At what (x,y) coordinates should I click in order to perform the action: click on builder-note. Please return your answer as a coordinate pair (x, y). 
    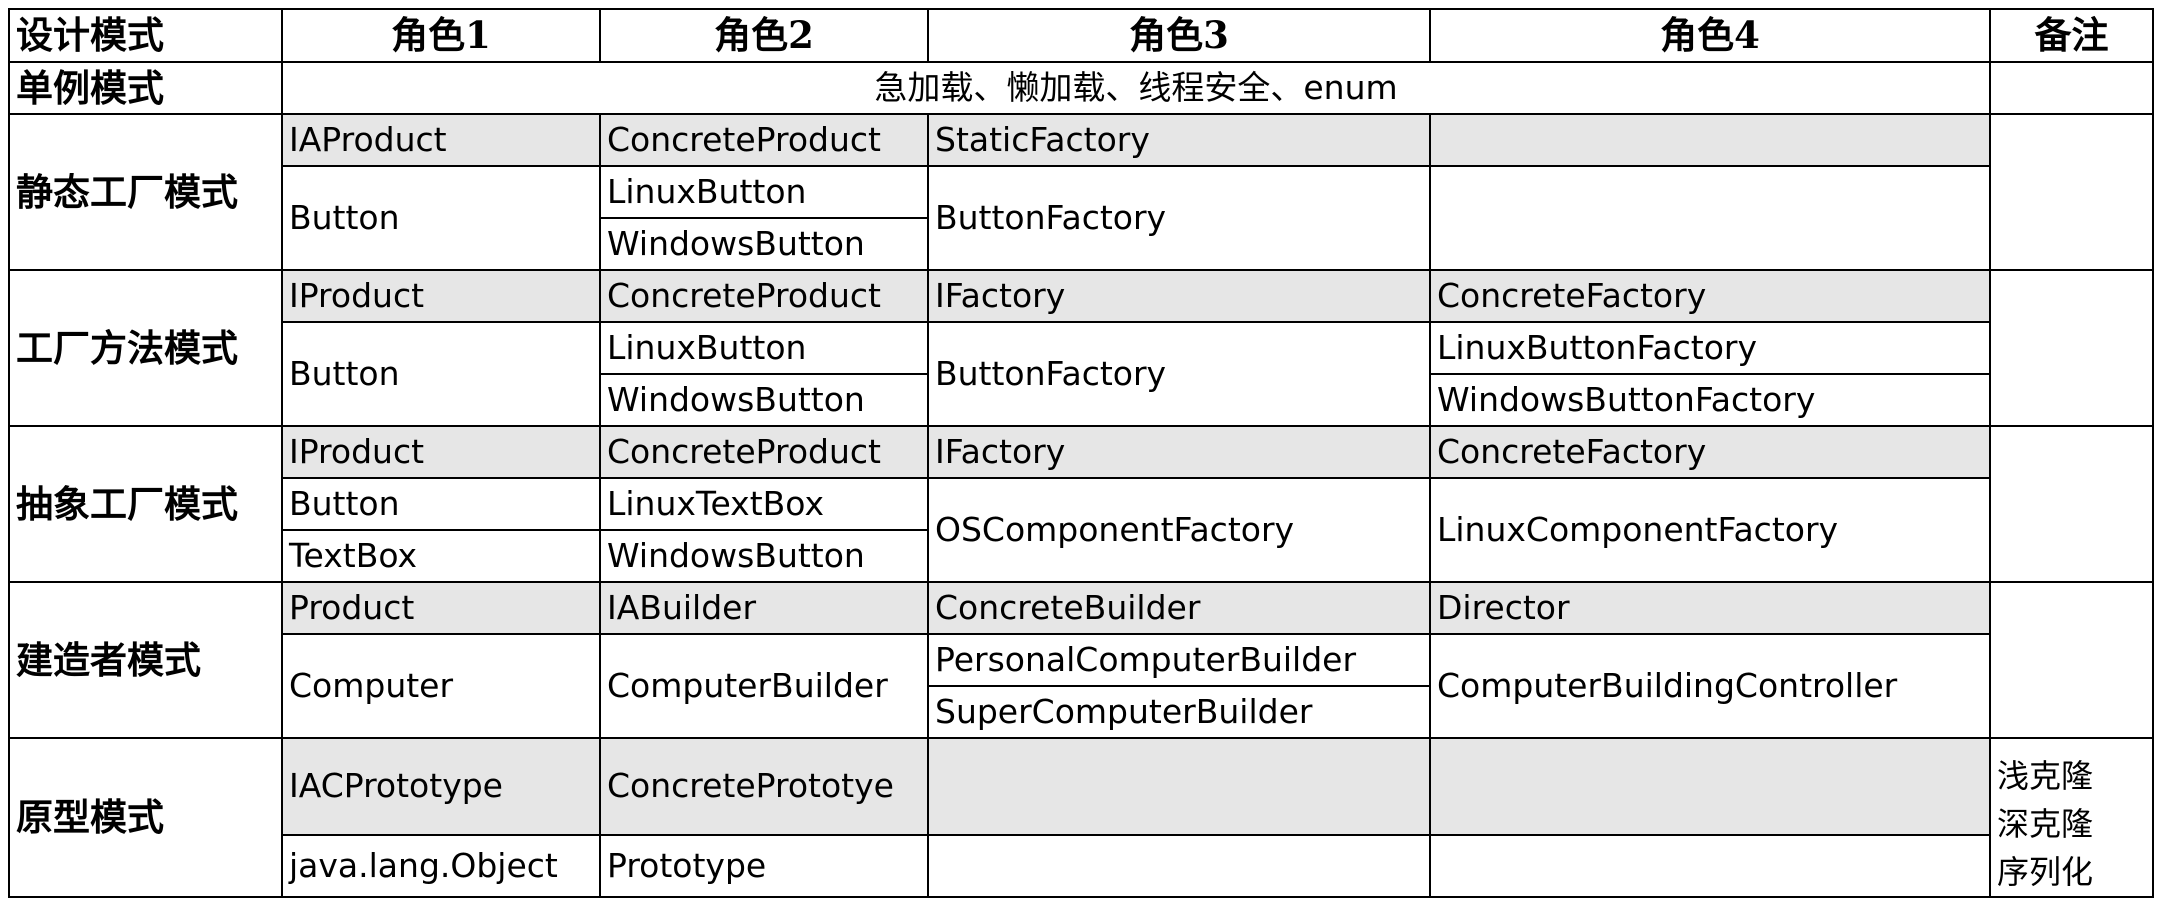
    Looking at the image, I should click on (2071, 660).